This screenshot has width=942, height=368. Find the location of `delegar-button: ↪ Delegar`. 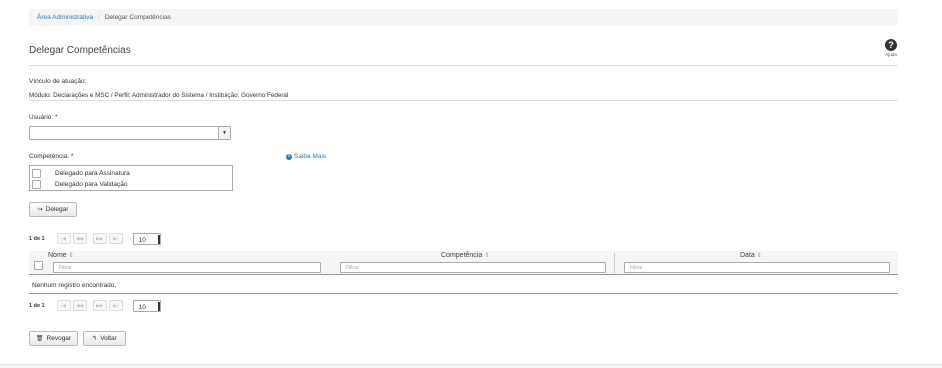

delegar-button: ↪ Delegar is located at coordinates (53, 209).